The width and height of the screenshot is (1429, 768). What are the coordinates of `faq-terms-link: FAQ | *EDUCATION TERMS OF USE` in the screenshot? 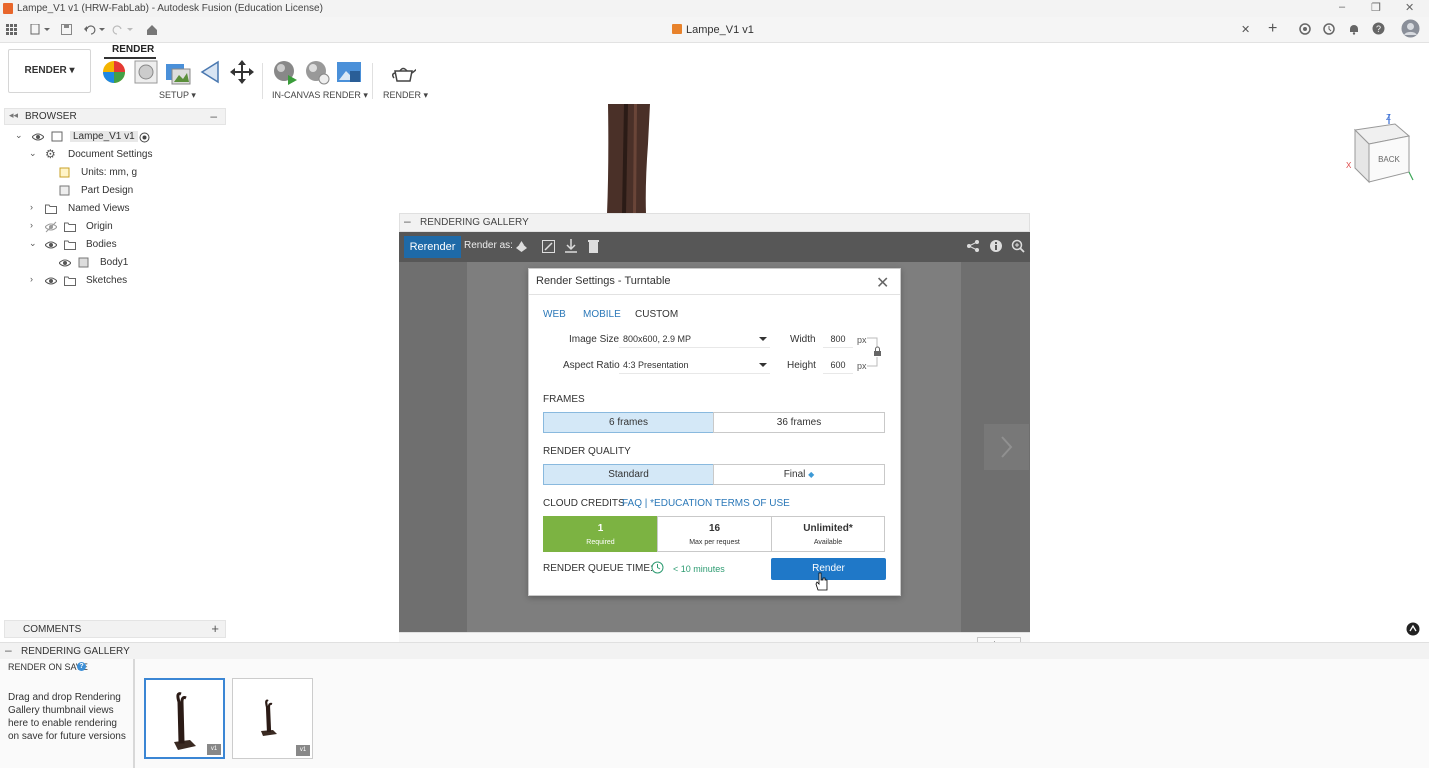 It's located at (706, 503).